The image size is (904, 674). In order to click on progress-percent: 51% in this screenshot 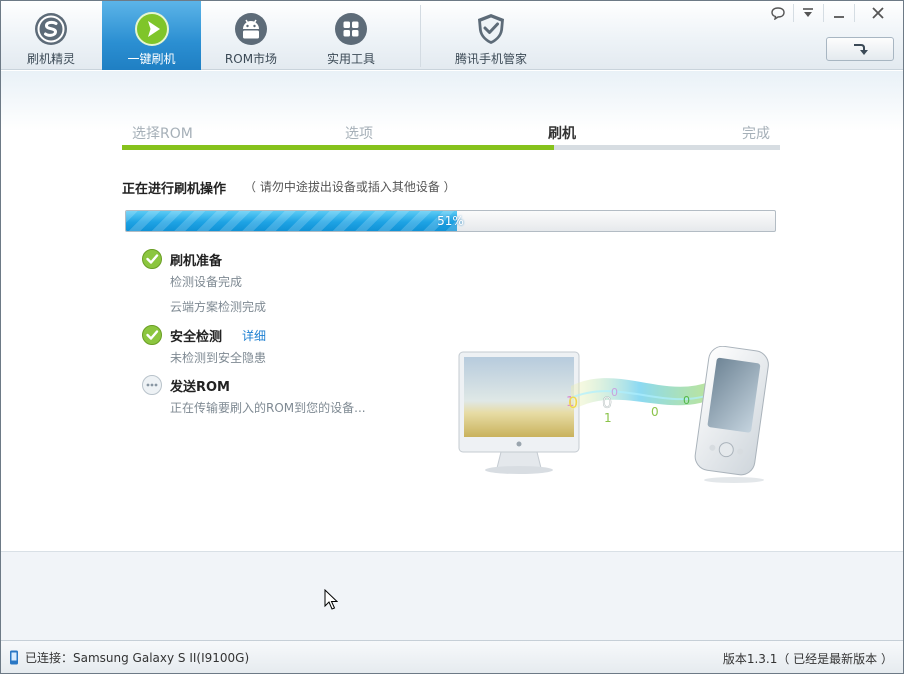, I will do `click(450, 221)`.